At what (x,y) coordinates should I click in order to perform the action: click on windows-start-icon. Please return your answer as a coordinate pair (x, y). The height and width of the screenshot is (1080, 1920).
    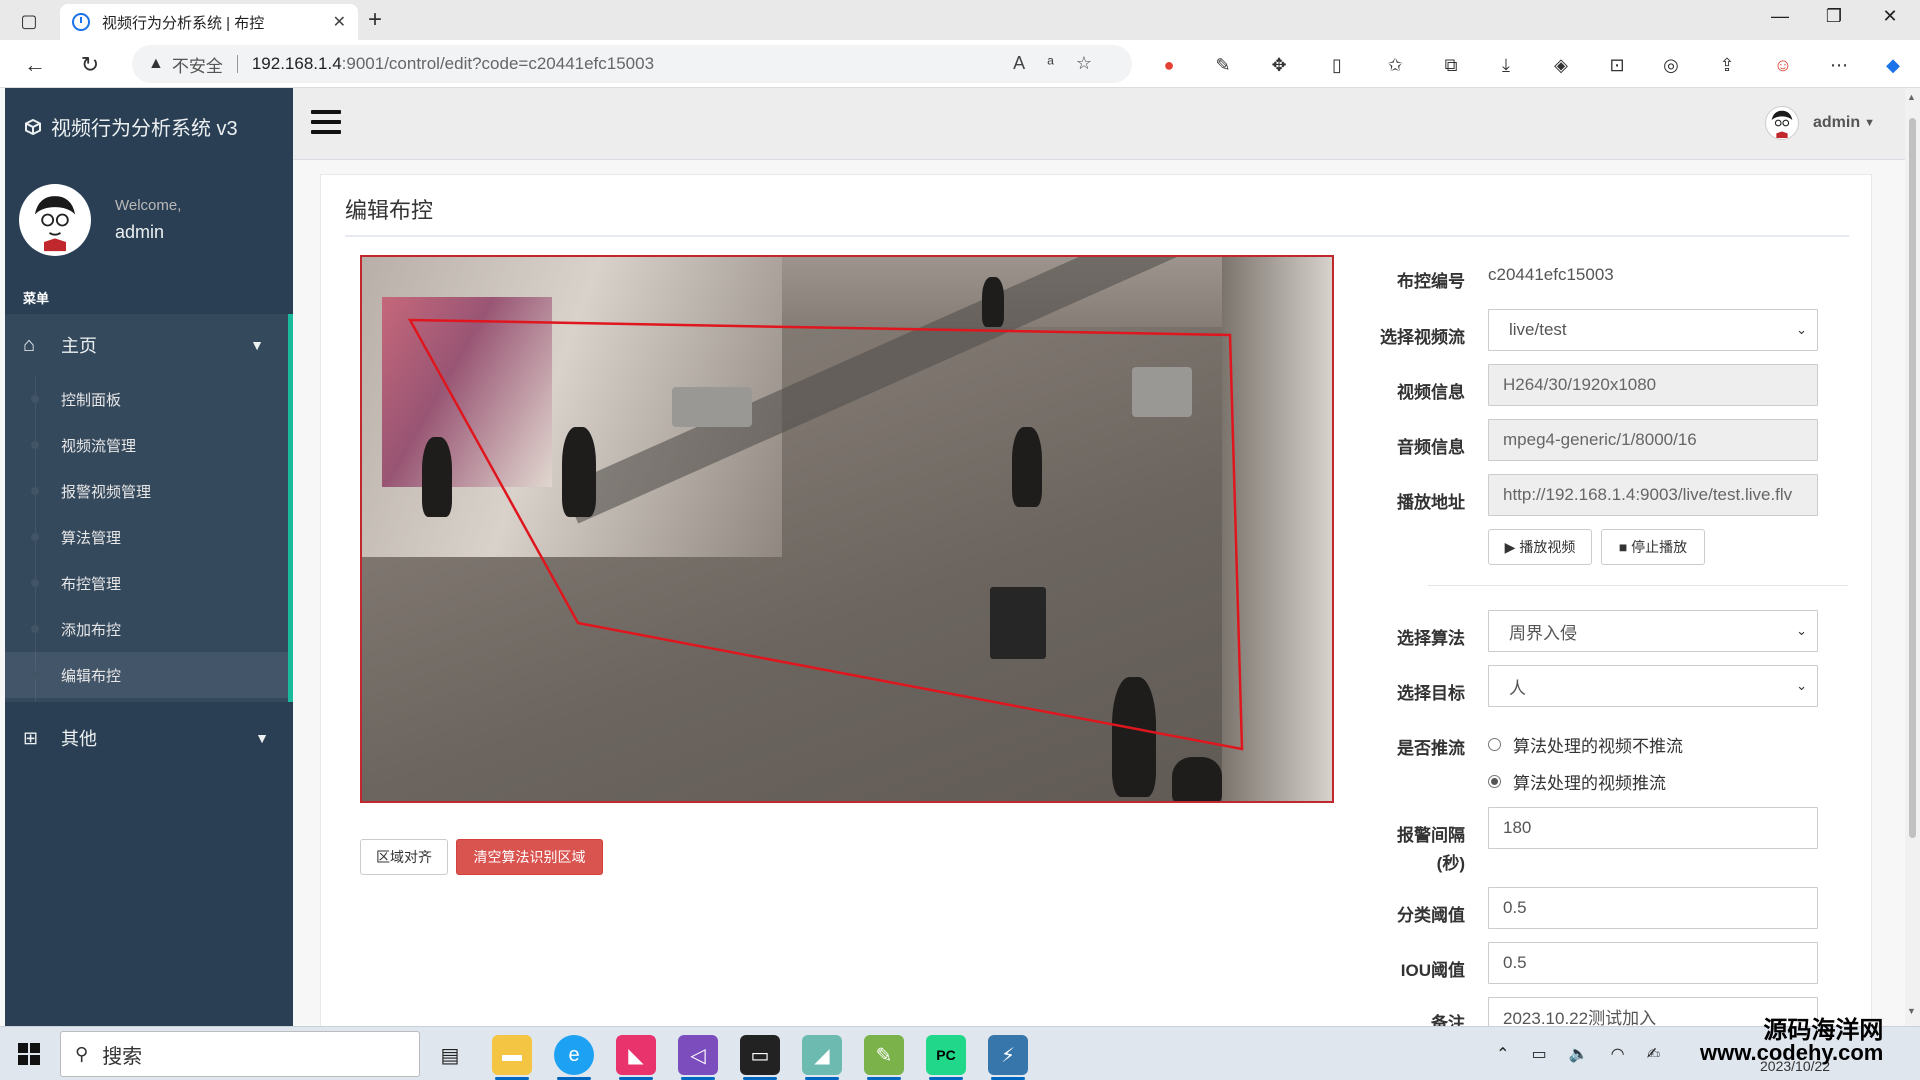
    Looking at the image, I should click on (29, 1054).